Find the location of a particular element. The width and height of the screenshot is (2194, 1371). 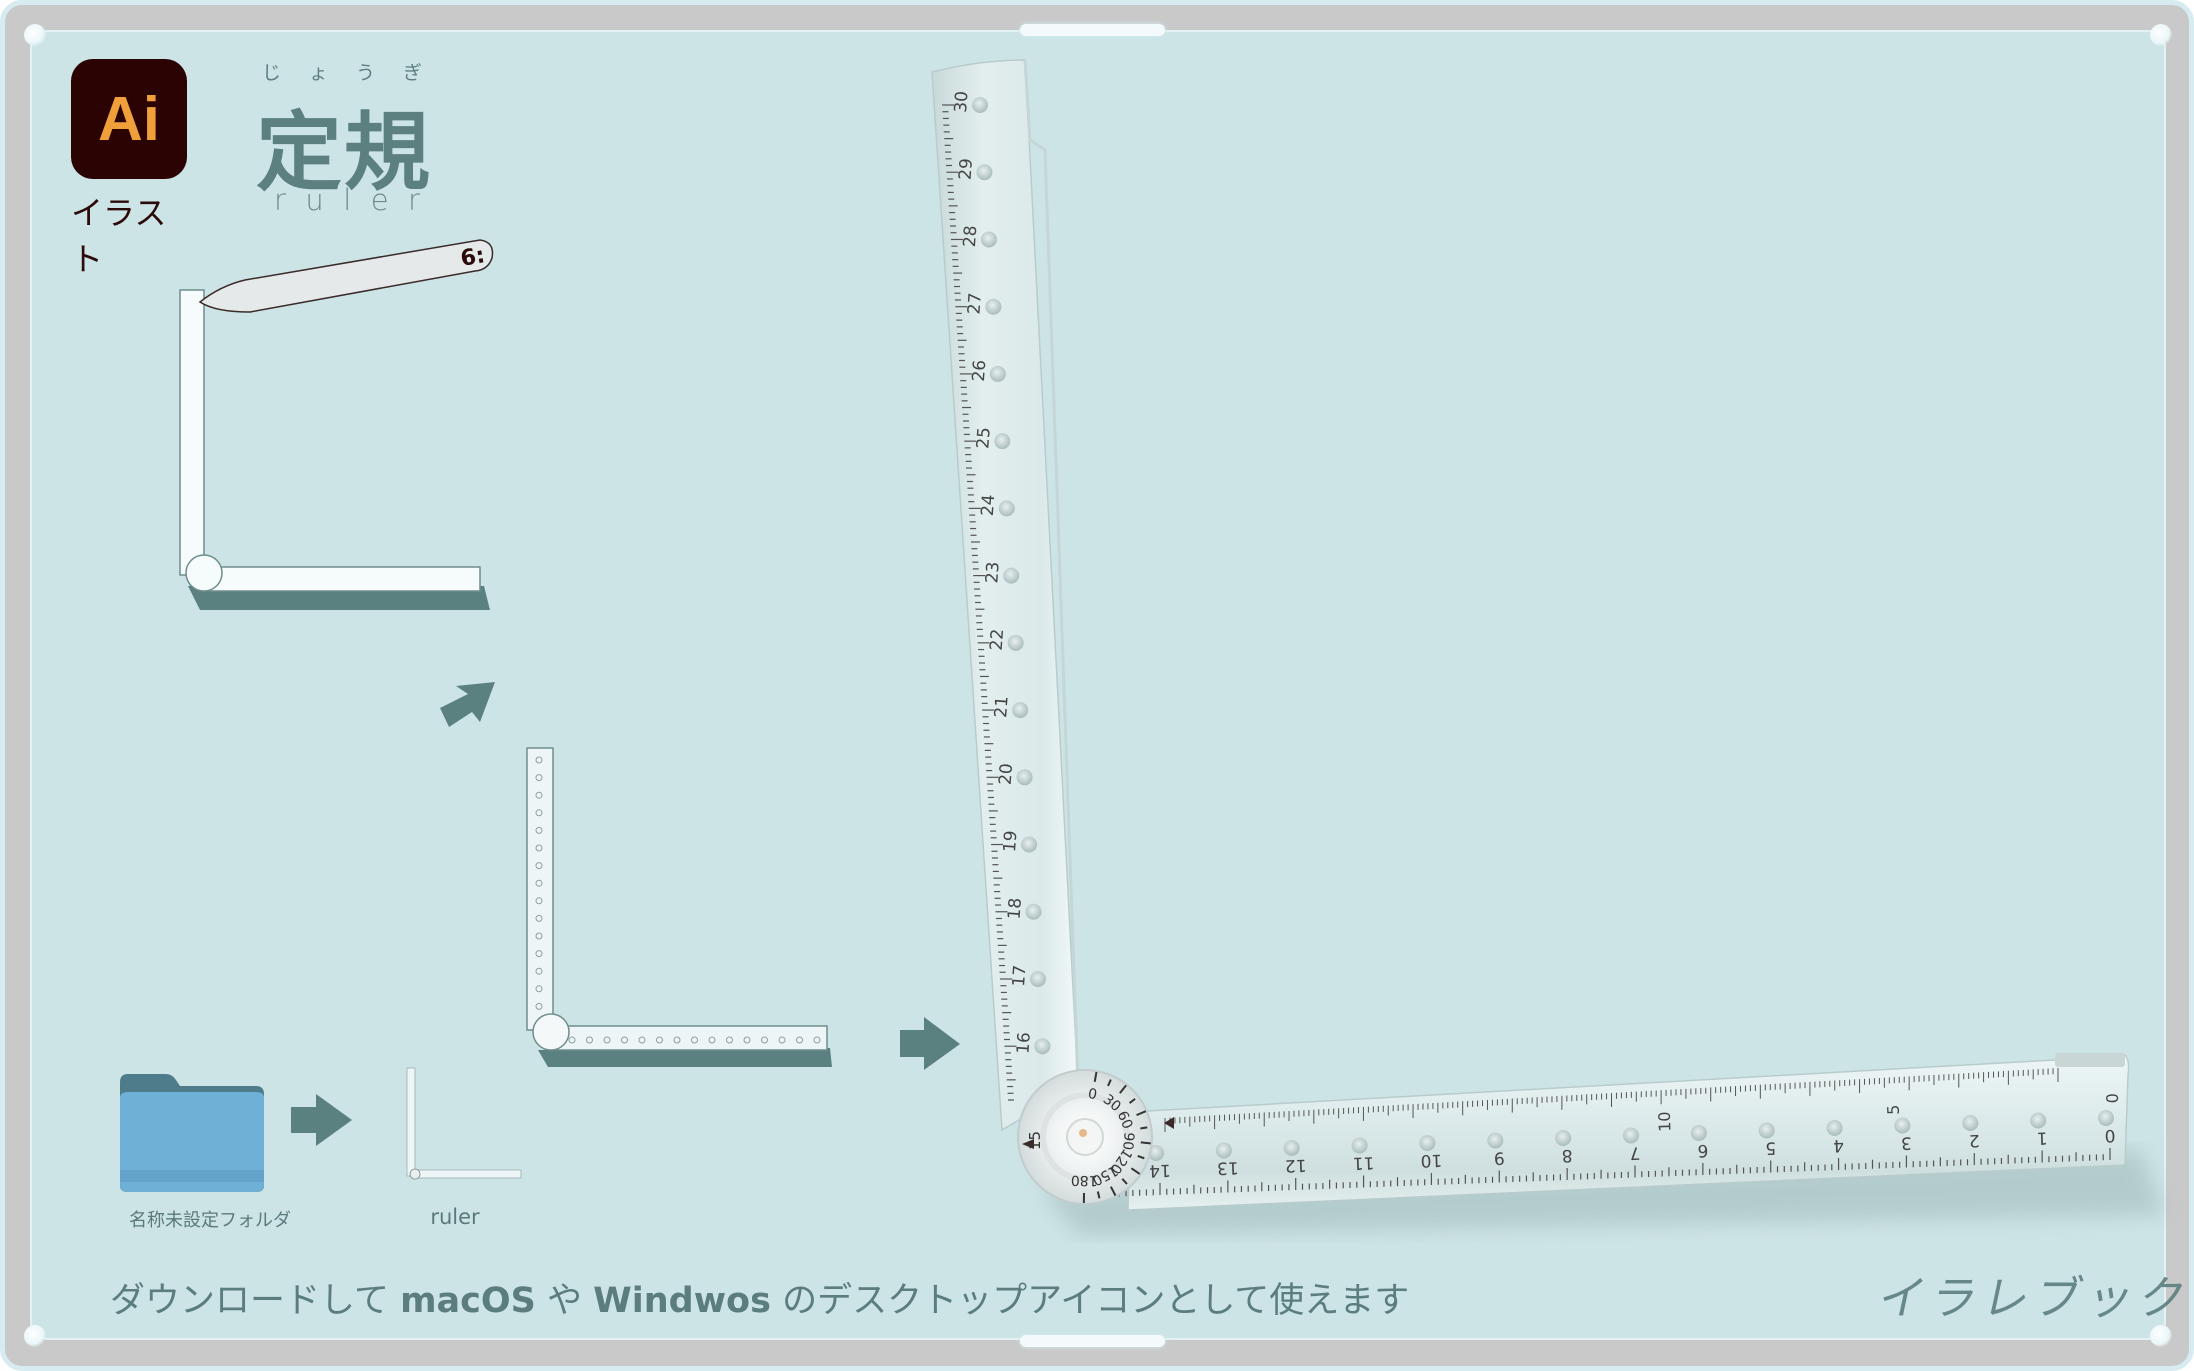

footer-mid: や is located at coordinates (564, 1301).